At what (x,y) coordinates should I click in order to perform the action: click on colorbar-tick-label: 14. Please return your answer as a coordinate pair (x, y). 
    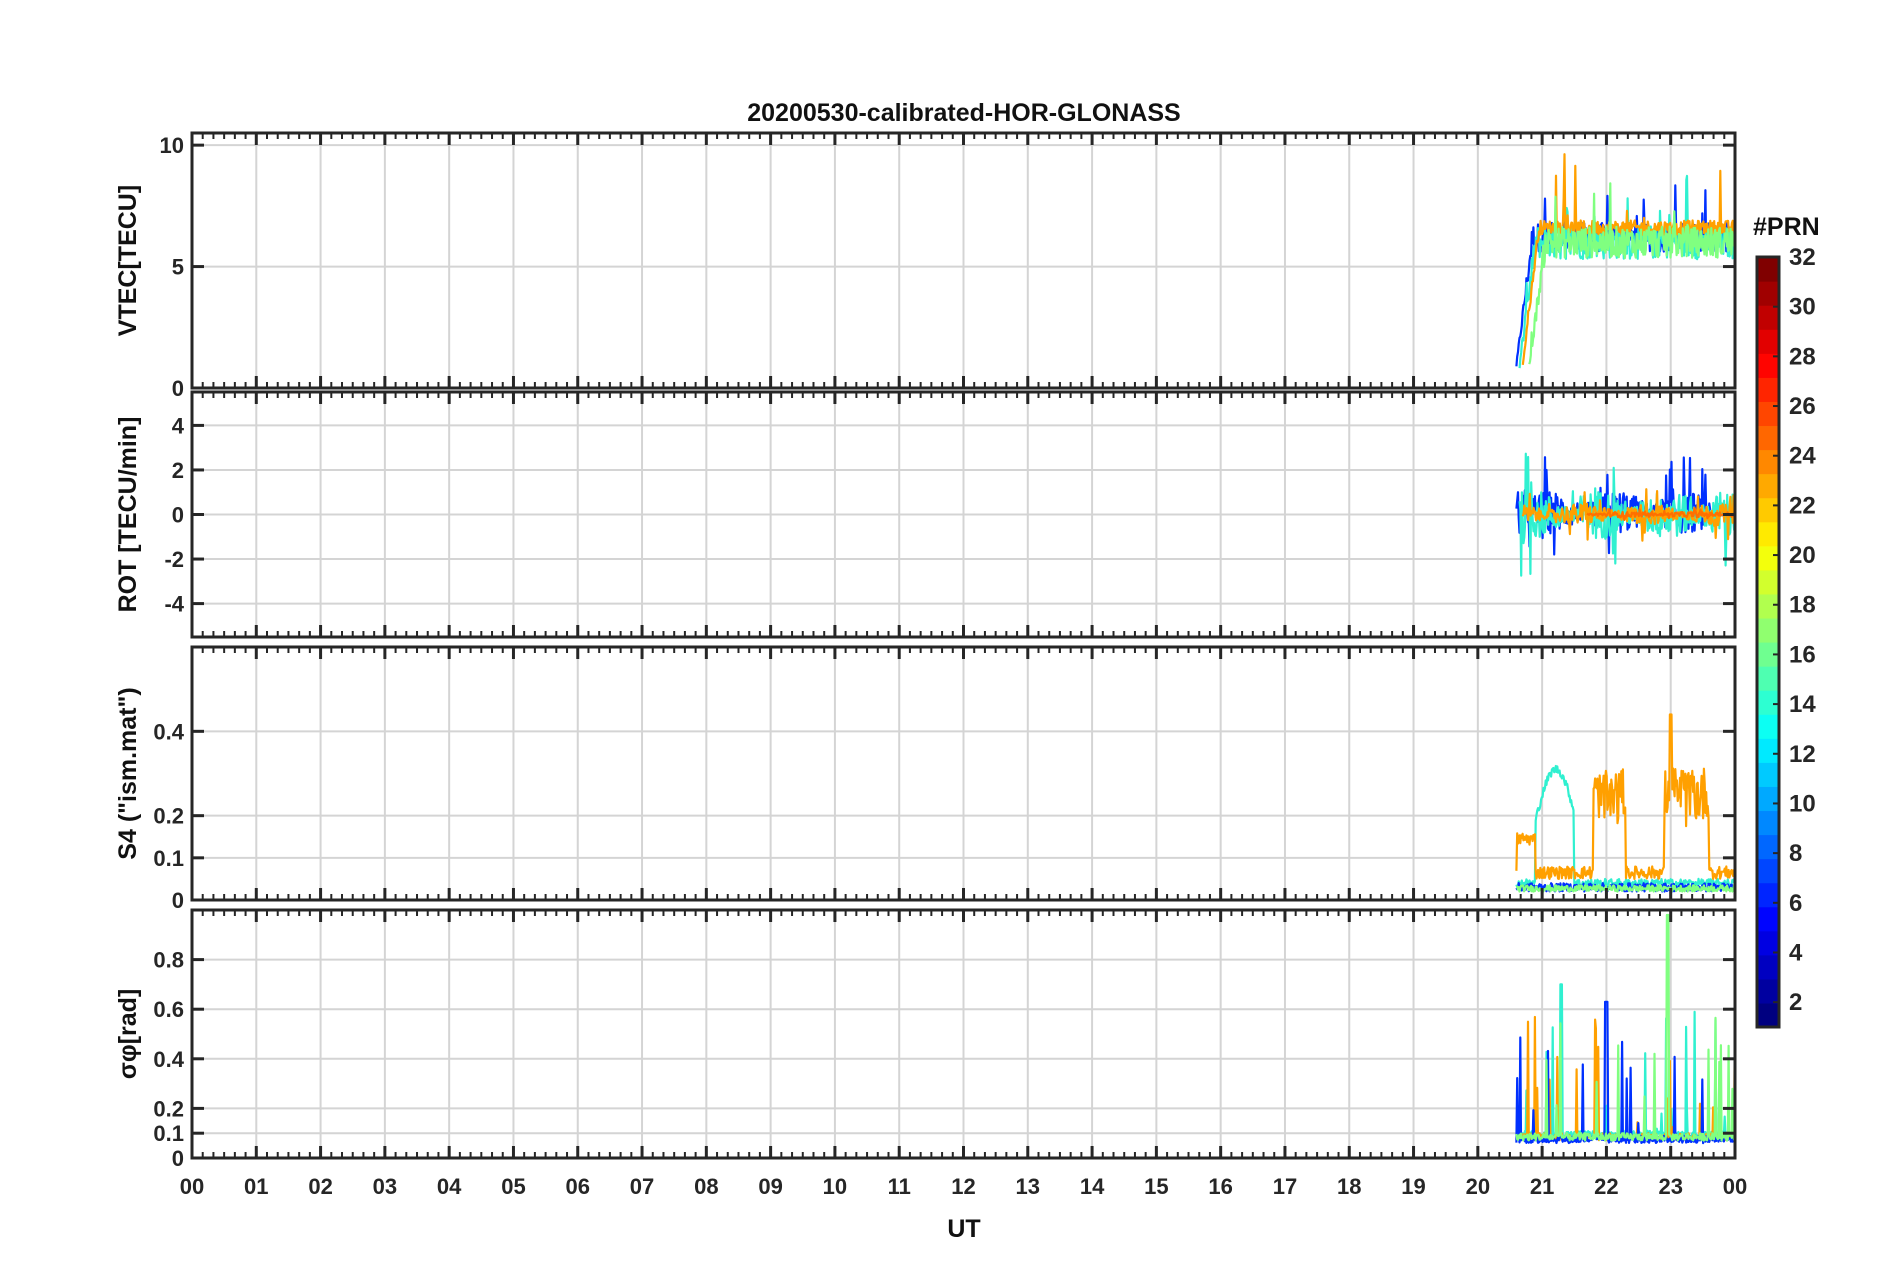
    Looking at the image, I should click on (1802, 704).